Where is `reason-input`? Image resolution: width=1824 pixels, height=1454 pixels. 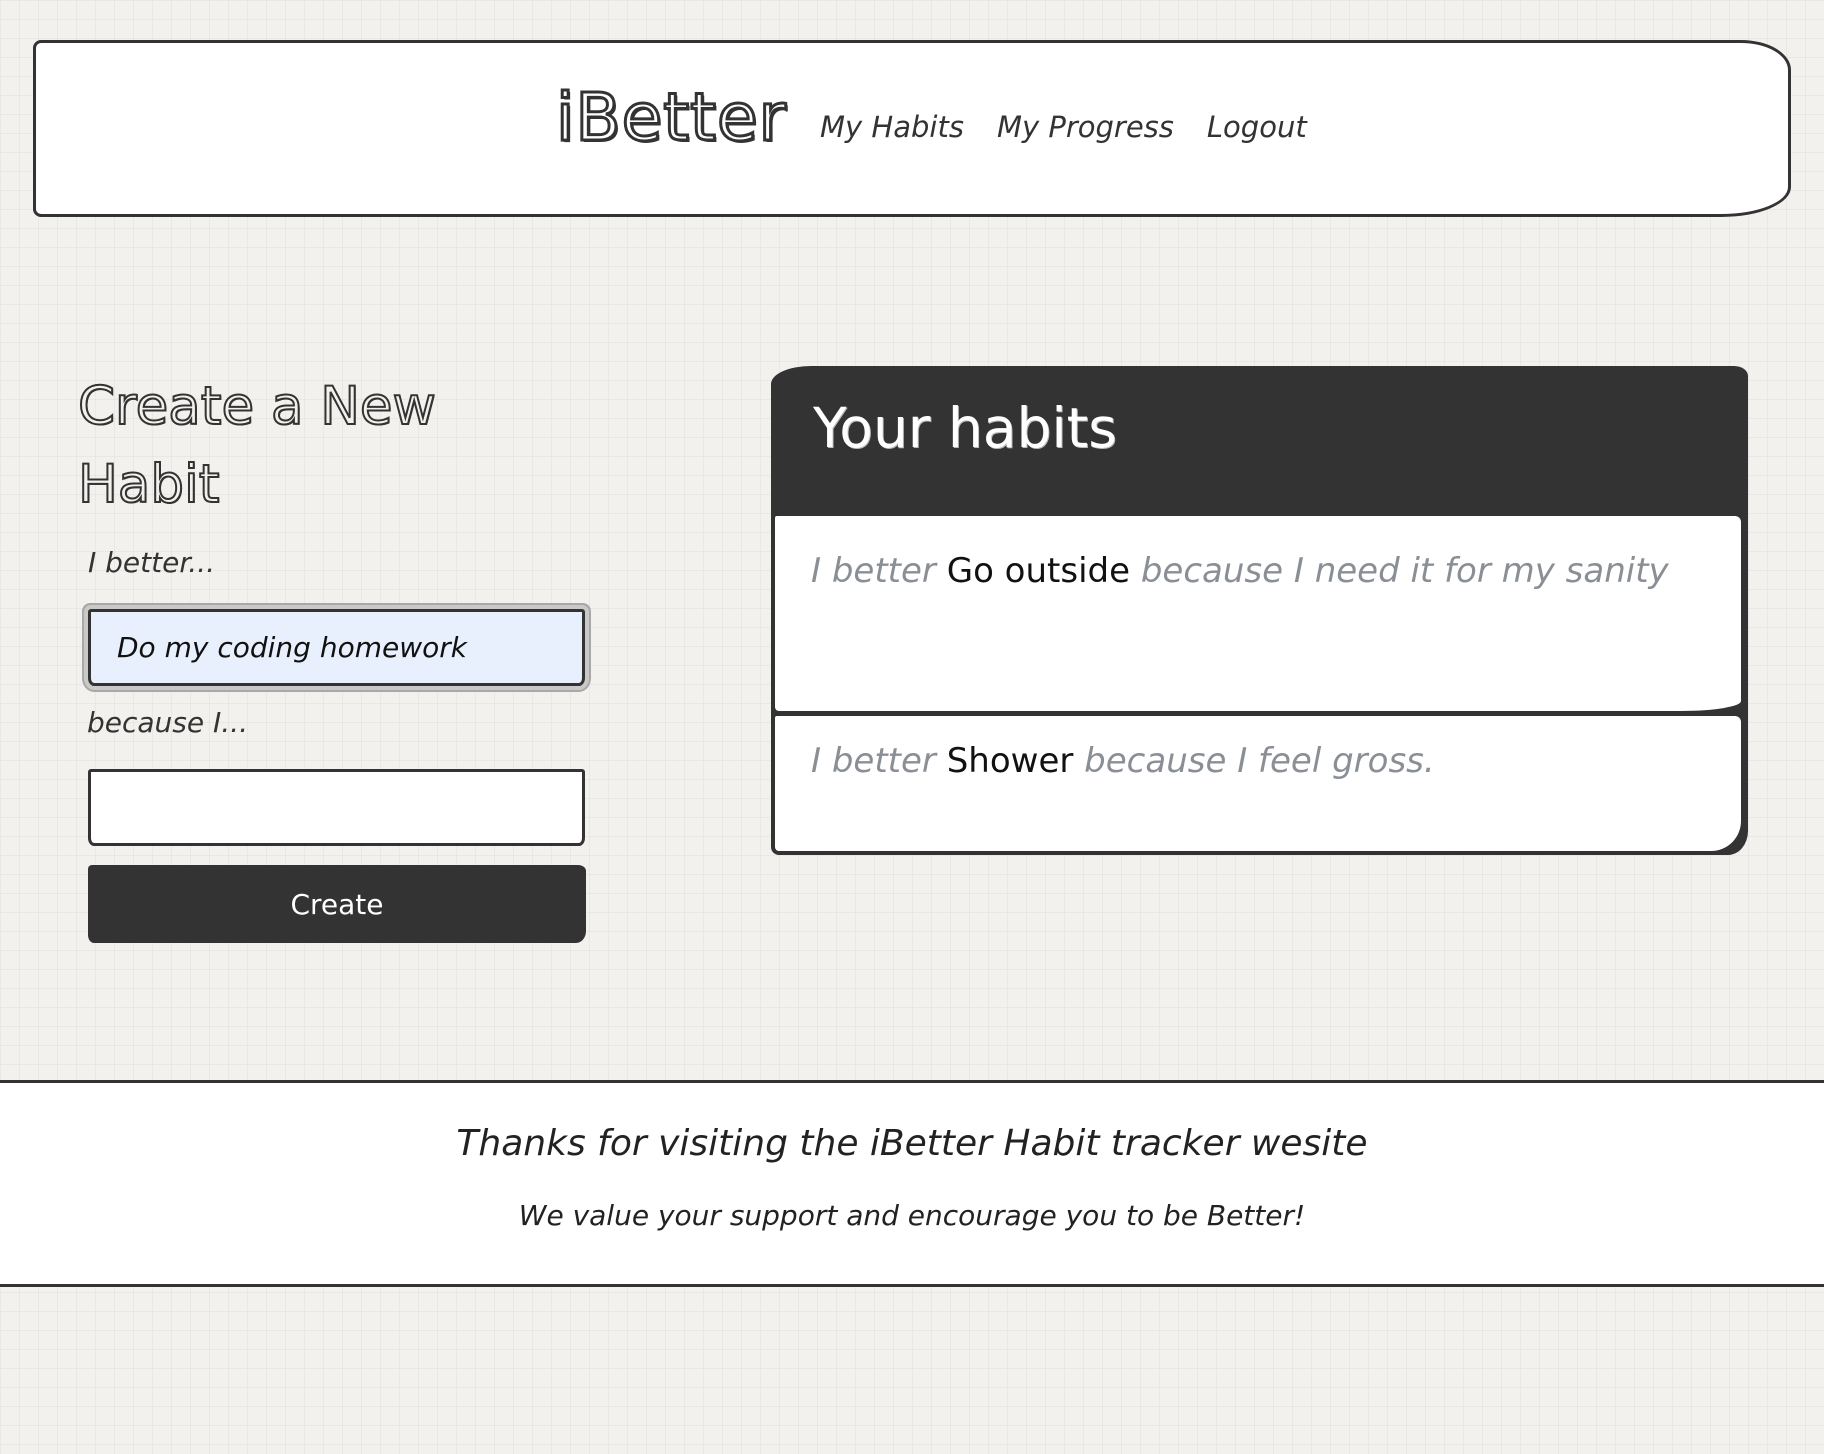 reason-input is located at coordinates (336, 807).